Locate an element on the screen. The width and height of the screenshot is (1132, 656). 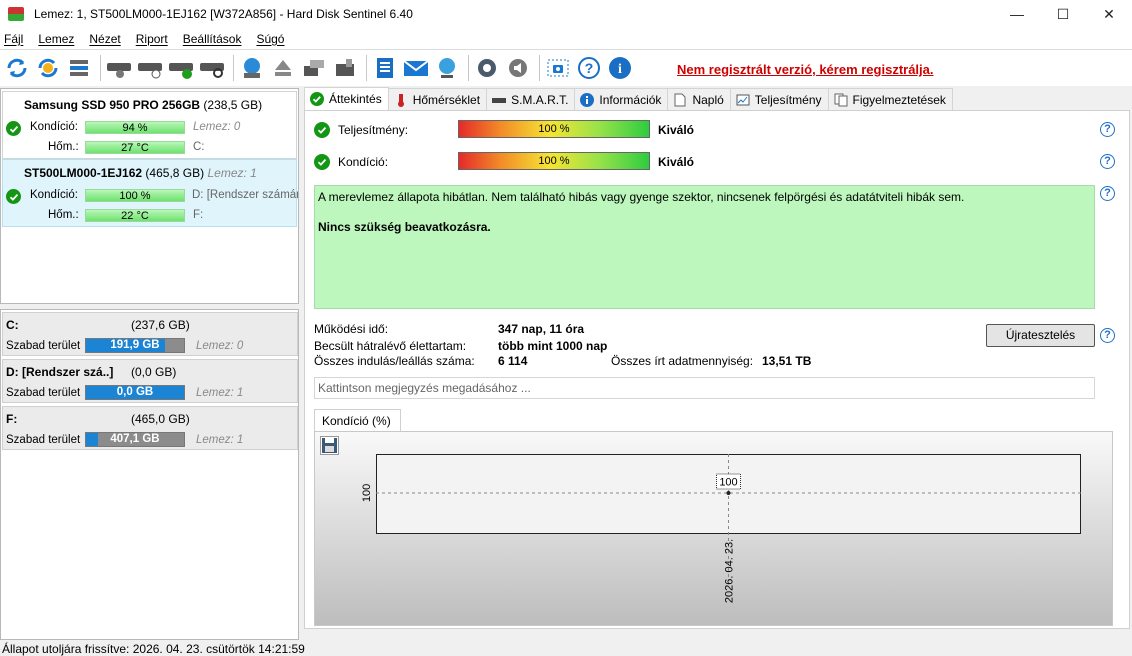
screenshot-icon is located at coordinates (558, 68).